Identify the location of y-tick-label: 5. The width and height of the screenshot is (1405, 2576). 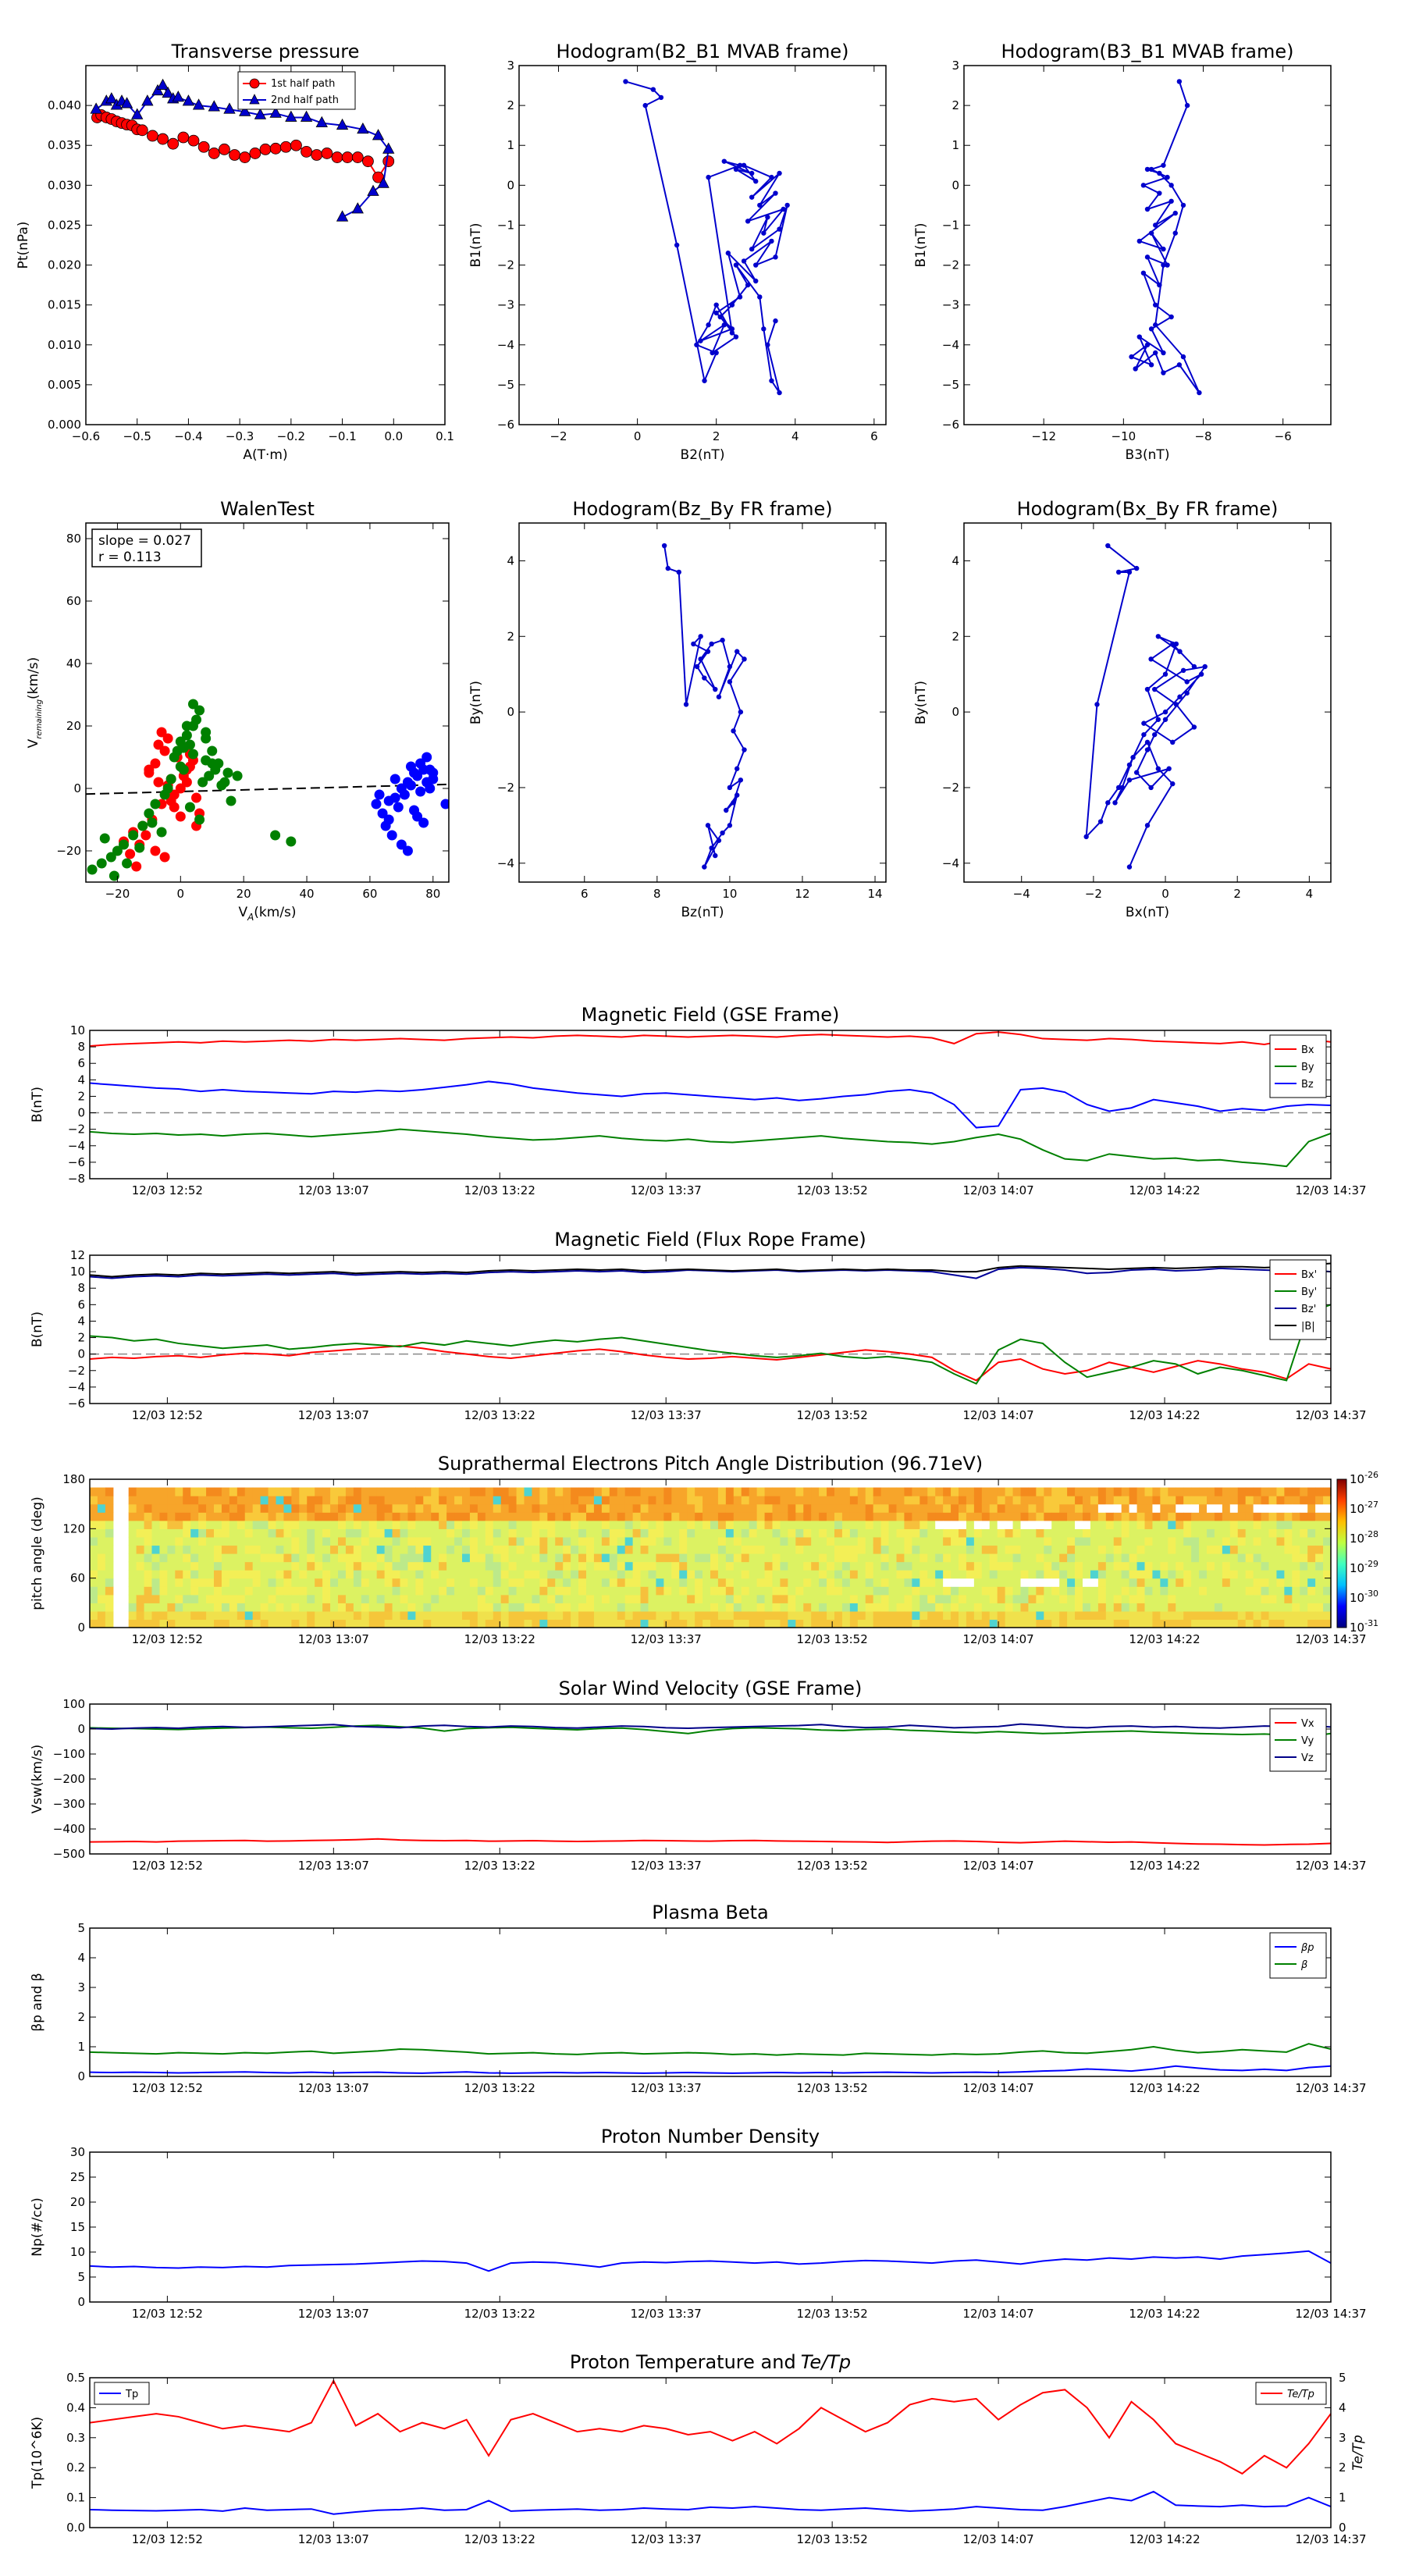
(81, 1928).